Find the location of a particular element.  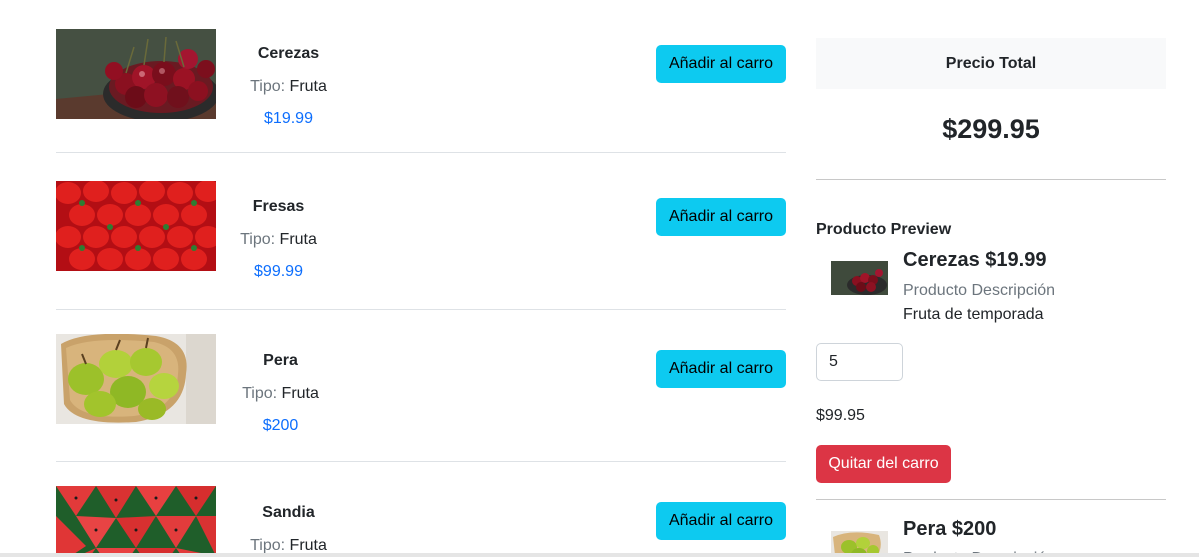

product-price: $19.99 is located at coordinates (288, 118).